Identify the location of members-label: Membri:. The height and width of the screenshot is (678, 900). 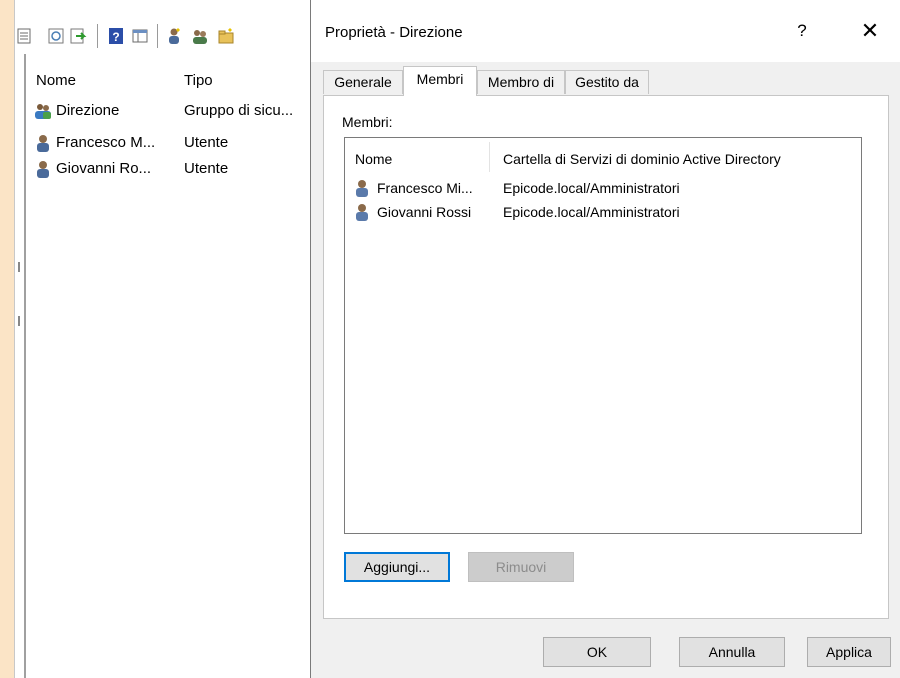
(367, 122).